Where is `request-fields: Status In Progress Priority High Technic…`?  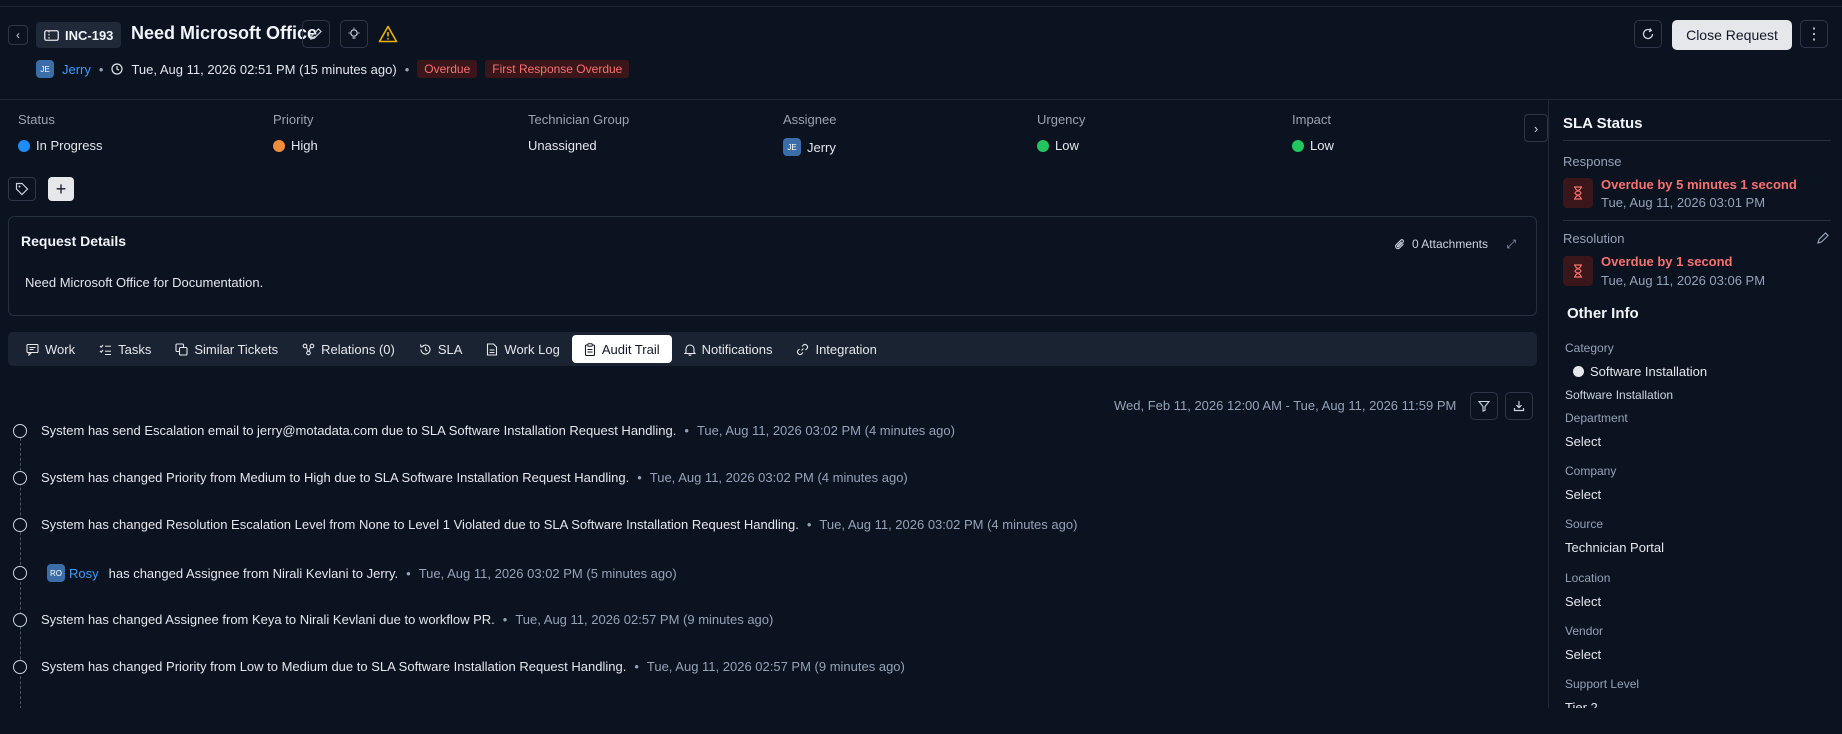
request-fields: Status In Progress Priority High Technic… is located at coordinates (768, 137).